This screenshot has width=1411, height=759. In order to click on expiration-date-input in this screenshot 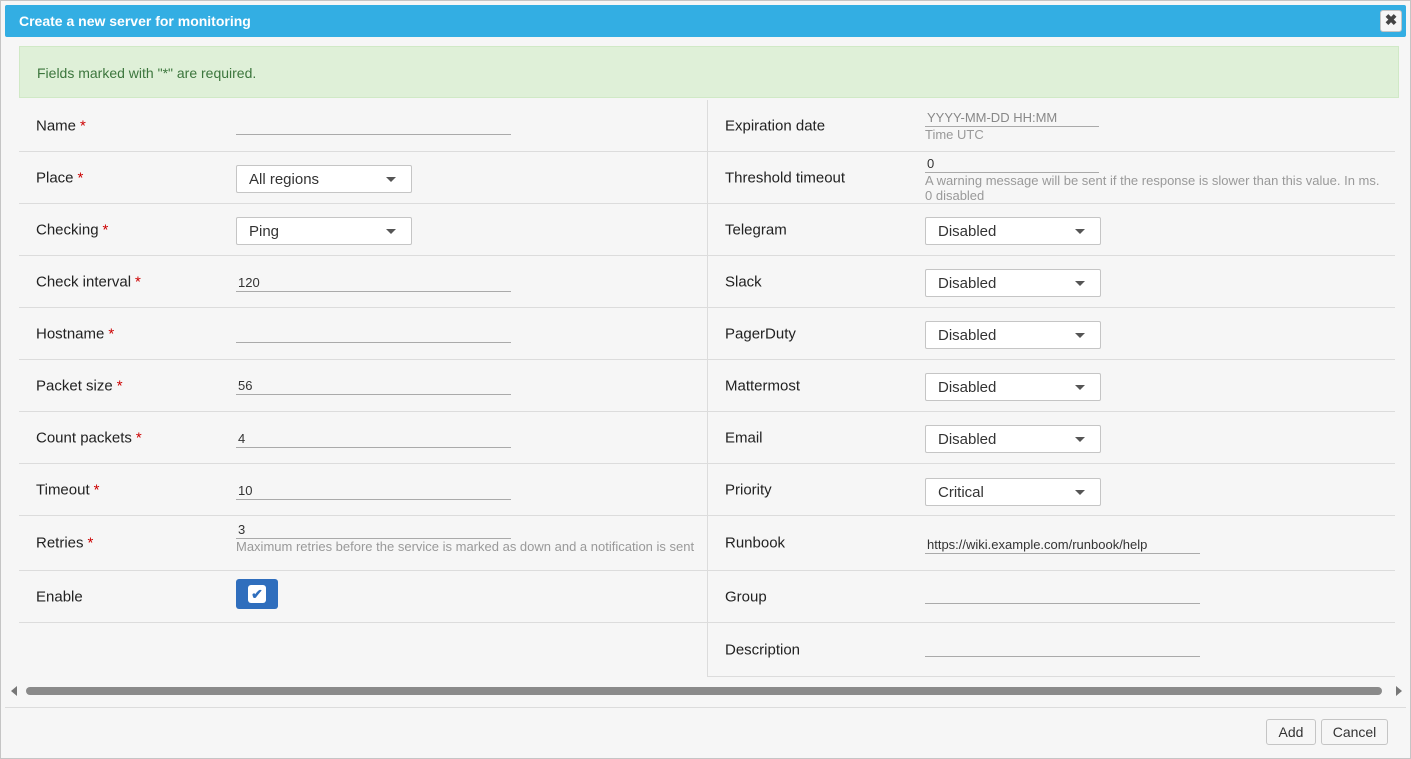, I will do `click(1012, 118)`.